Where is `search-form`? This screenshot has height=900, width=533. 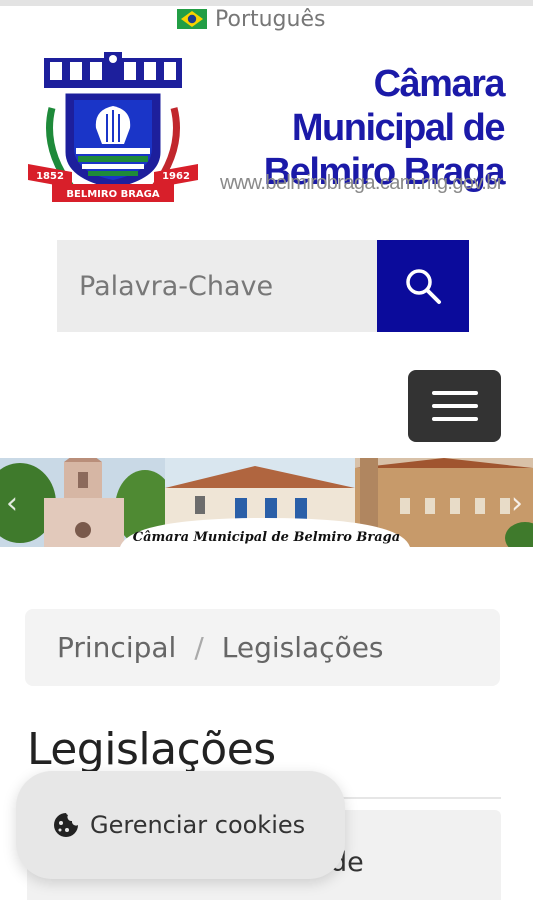 search-form is located at coordinates (263, 286).